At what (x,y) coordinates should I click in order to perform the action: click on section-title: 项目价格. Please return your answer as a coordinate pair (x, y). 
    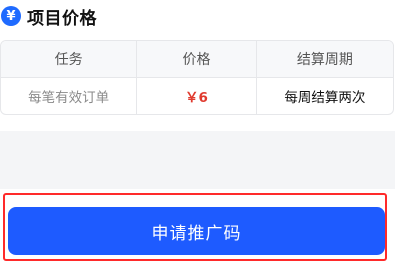
    Looking at the image, I should click on (62, 18).